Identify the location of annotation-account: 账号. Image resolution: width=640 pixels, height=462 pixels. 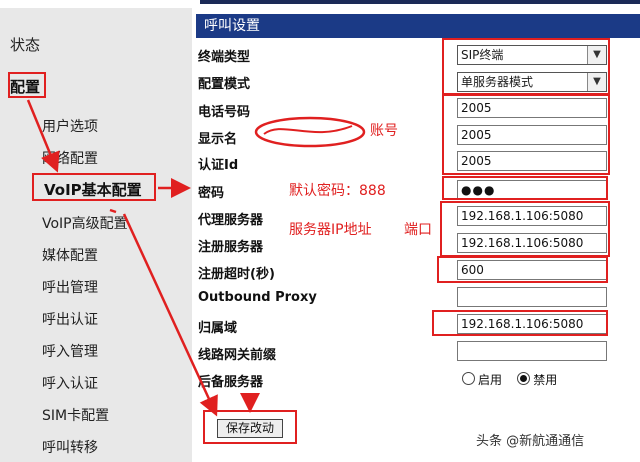
(384, 131).